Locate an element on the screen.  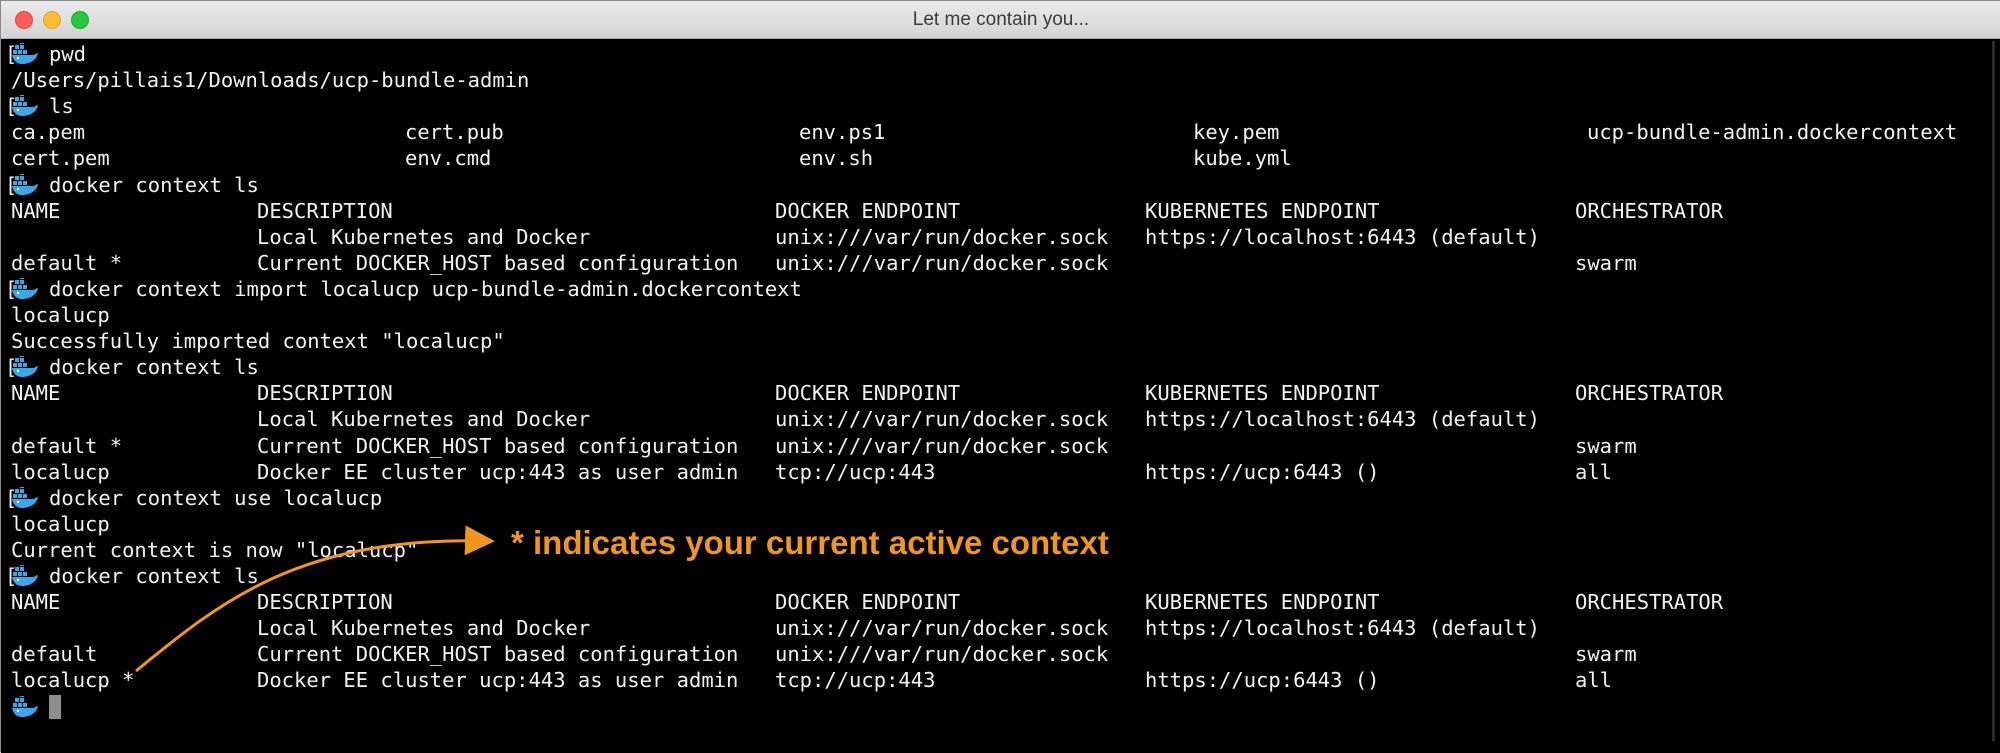
annotation-arrow is located at coordinates (315, 599).